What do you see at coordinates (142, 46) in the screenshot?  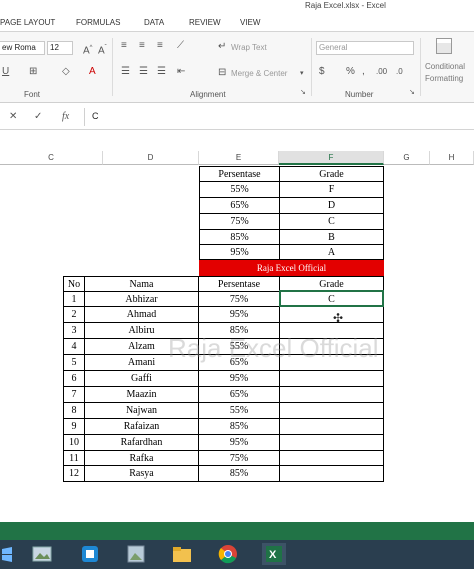 I see `align-middle-icon: ≡` at bounding box center [142, 46].